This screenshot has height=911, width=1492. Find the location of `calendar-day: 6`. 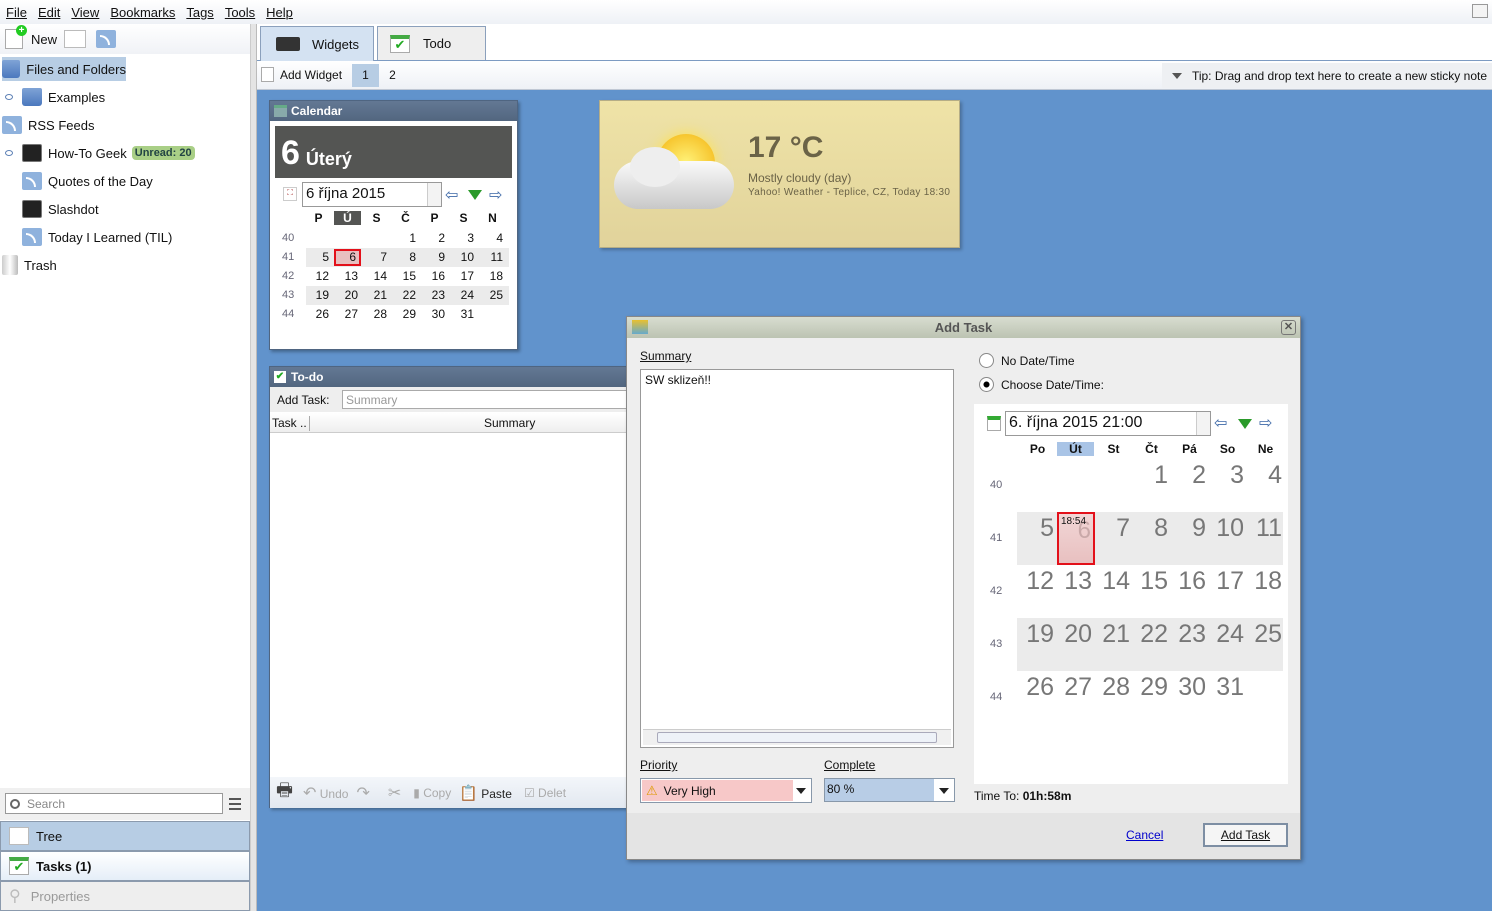

calendar-day: 6 is located at coordinates (347, 257).